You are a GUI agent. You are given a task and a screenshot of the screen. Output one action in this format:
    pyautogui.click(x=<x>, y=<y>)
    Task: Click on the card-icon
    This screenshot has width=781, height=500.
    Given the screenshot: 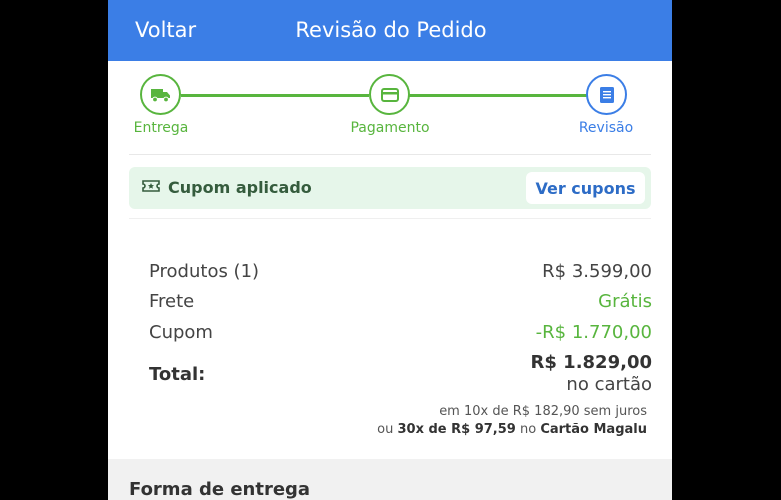 What is the action you would take?
    pyautogui.click(x=389, y=94)
    